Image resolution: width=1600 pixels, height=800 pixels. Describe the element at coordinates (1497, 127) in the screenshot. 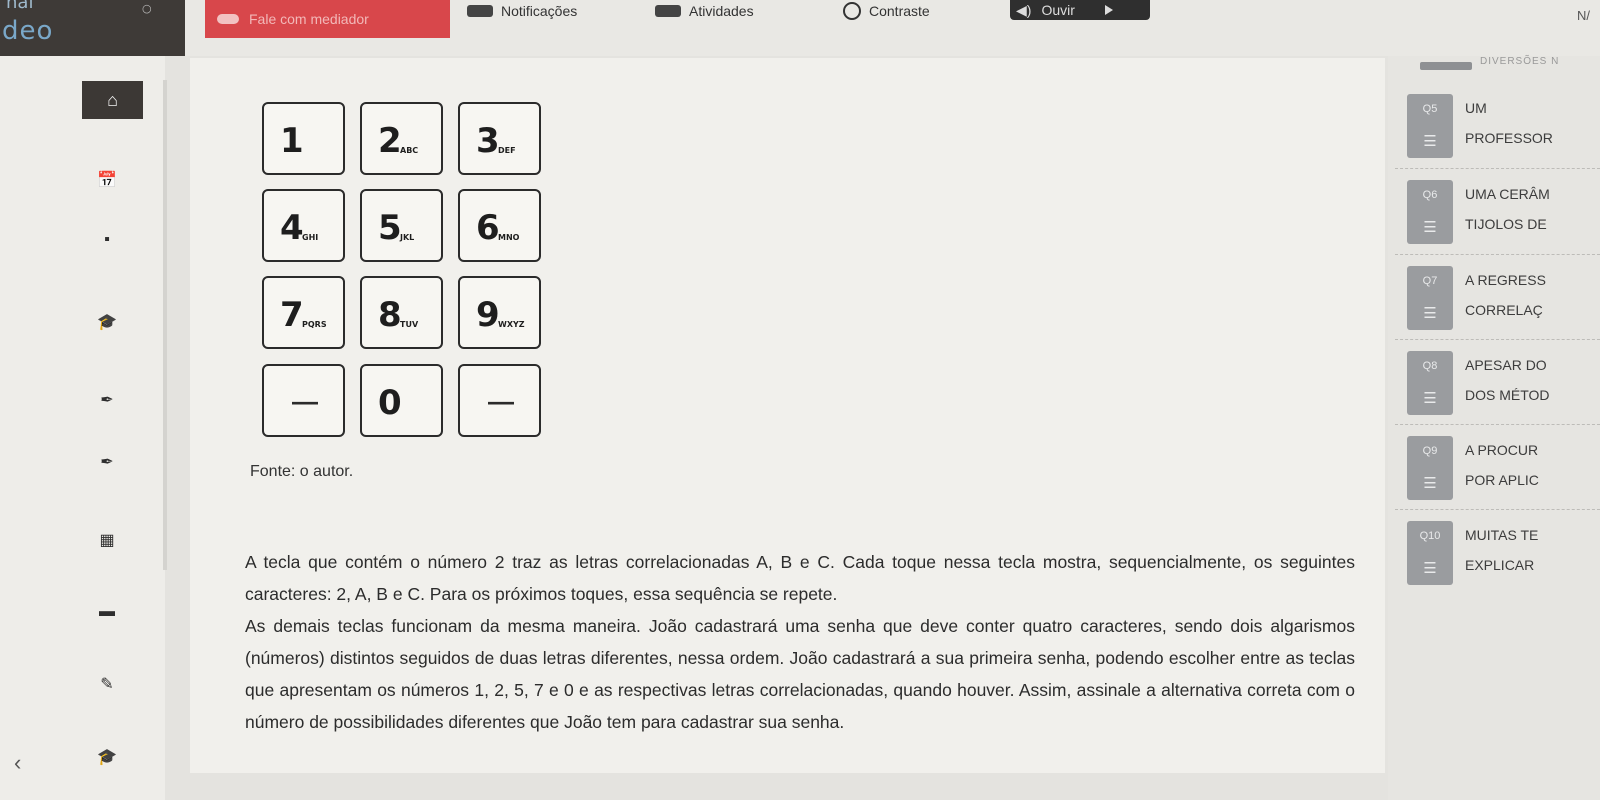

I see `question-list-item: Q5 ☰ UM PROFESSOR` at that location.